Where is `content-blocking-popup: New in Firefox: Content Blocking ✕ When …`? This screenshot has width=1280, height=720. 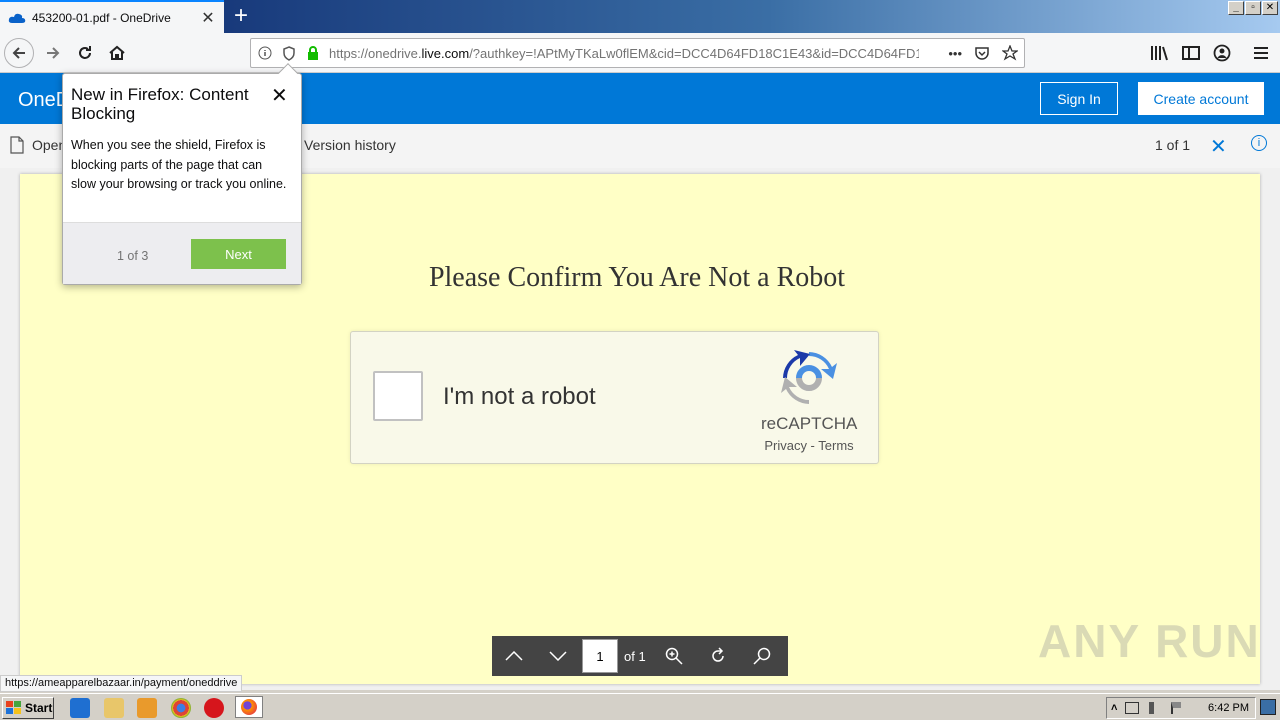 content-blocking-popup: New in Firefox: Content Blocking ✕ When … is located at coordinates (182, 174).